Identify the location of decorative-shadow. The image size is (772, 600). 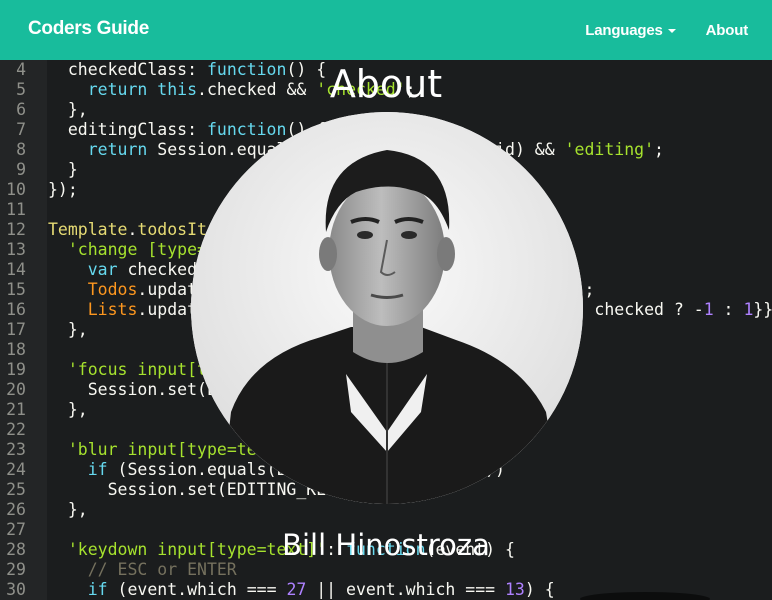
(645, 596).